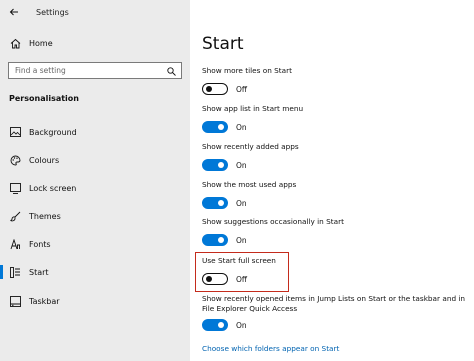 The height and width of the screenshot is (361, 474). What do you see at coordinates (242, 89) in the screenshot?
I see `toggle-state: Off` at bounding box center [242, 89].